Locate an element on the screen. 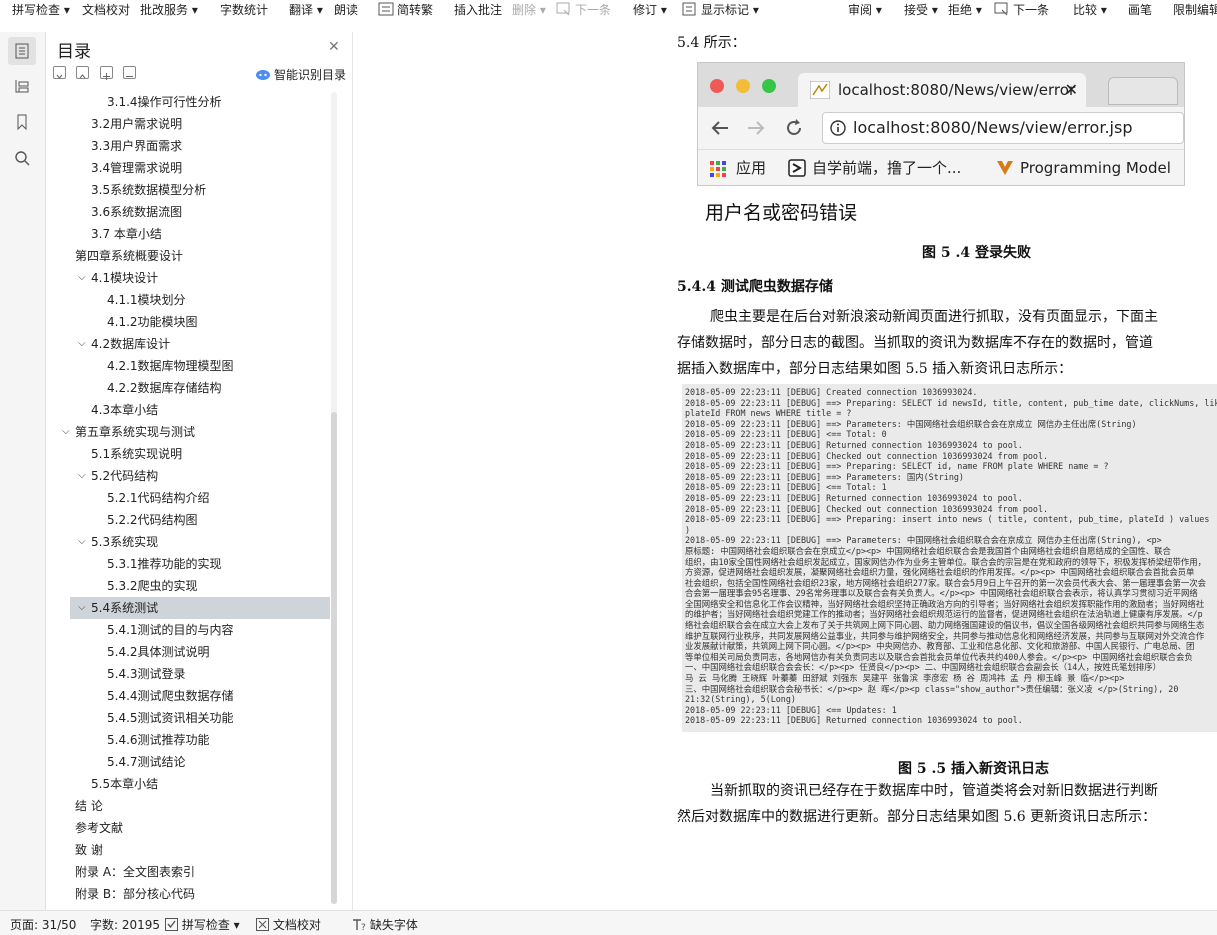 The image size is (1217, 935). pen-button: 画笔 is located at coordinates (1140, 10).